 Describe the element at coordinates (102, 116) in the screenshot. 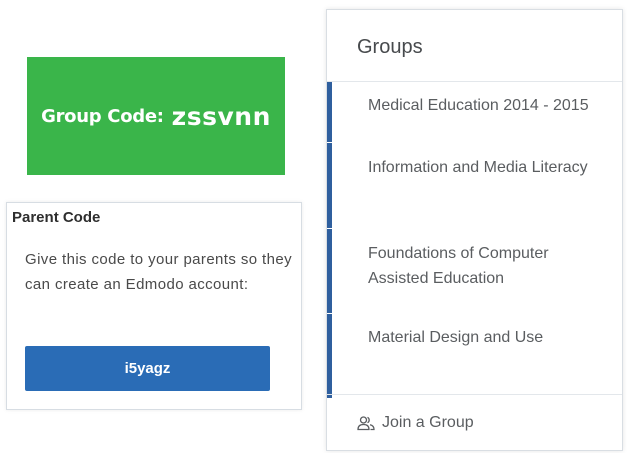

I see `group-code-label: Group Code:` at that location.